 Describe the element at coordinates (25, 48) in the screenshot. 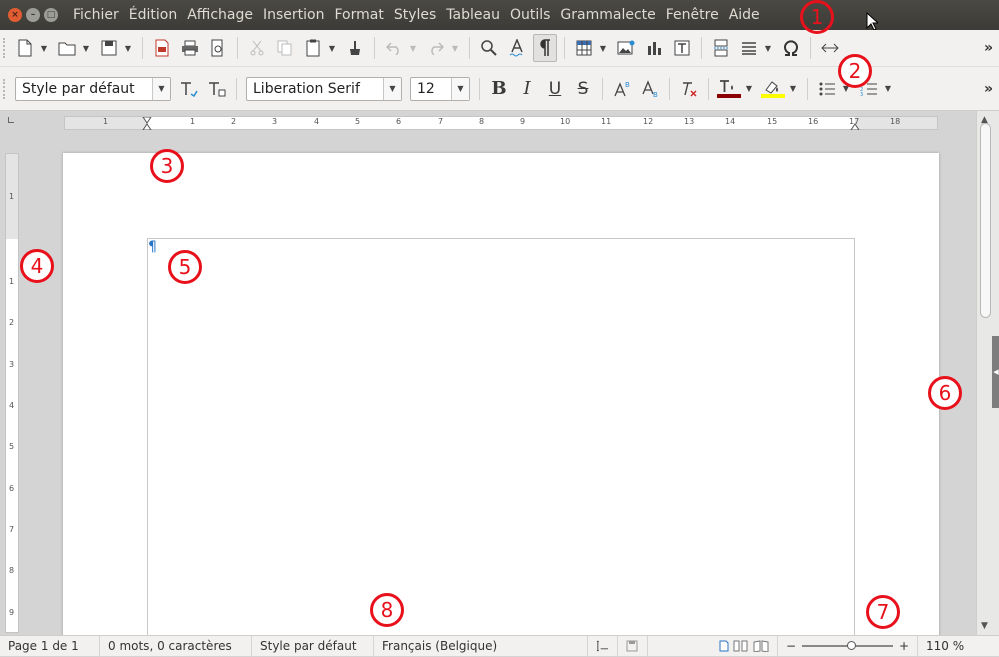

I see `new-document-button` at that location.